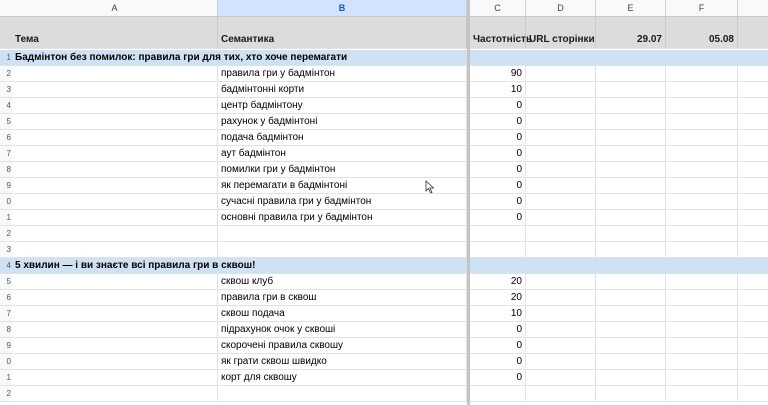 The height and width of the screenshot is (405, 768). What do you see at coordinates (342, 121) in the screenshot?
I see `cell-semantyka: рахунок у бадмінтоні` at bounding box center [342, 121].